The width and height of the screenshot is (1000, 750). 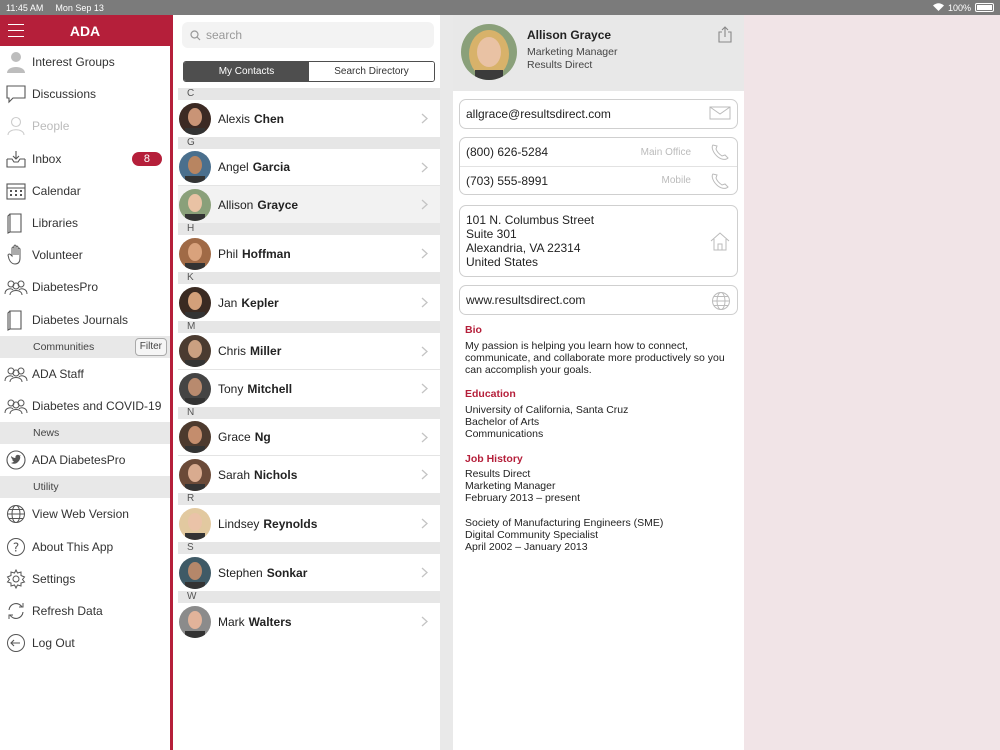 What do you see at coordinates (309, 204) in the screenshot?
I see `contact-row: Allison Grayce` at bounding box center [309, 204].